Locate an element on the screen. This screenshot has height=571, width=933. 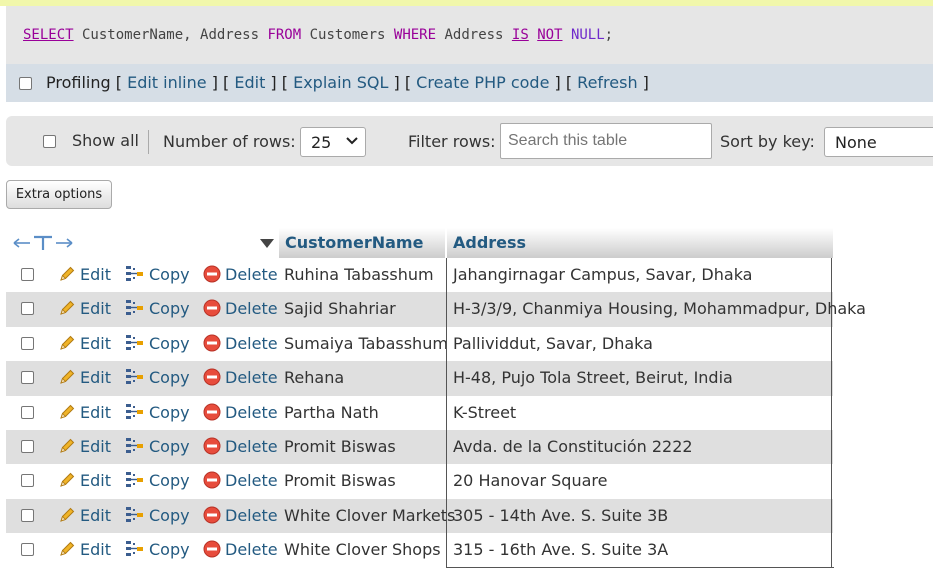
cell-address: Pallividdut, Savar, Dhaka is located at coordinates (639, 344).